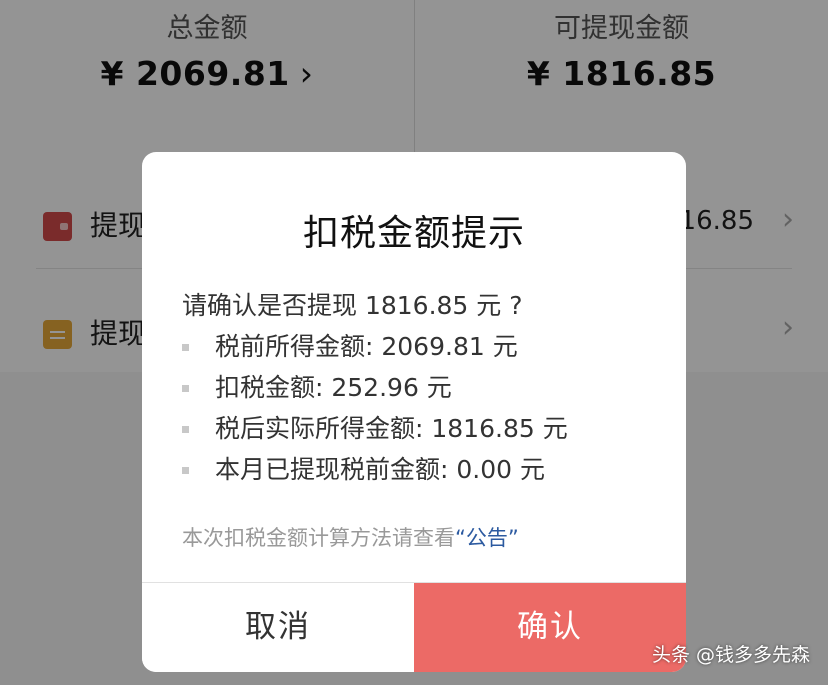 Image resolution: width=828 pixels, height=685 pixels. What do you see at coordinates (391, 428) in the screenshot?
I see `tax-detail-aftertax: 税后实际所得金额: 1816.85 元` at bounding box center [391, 428].